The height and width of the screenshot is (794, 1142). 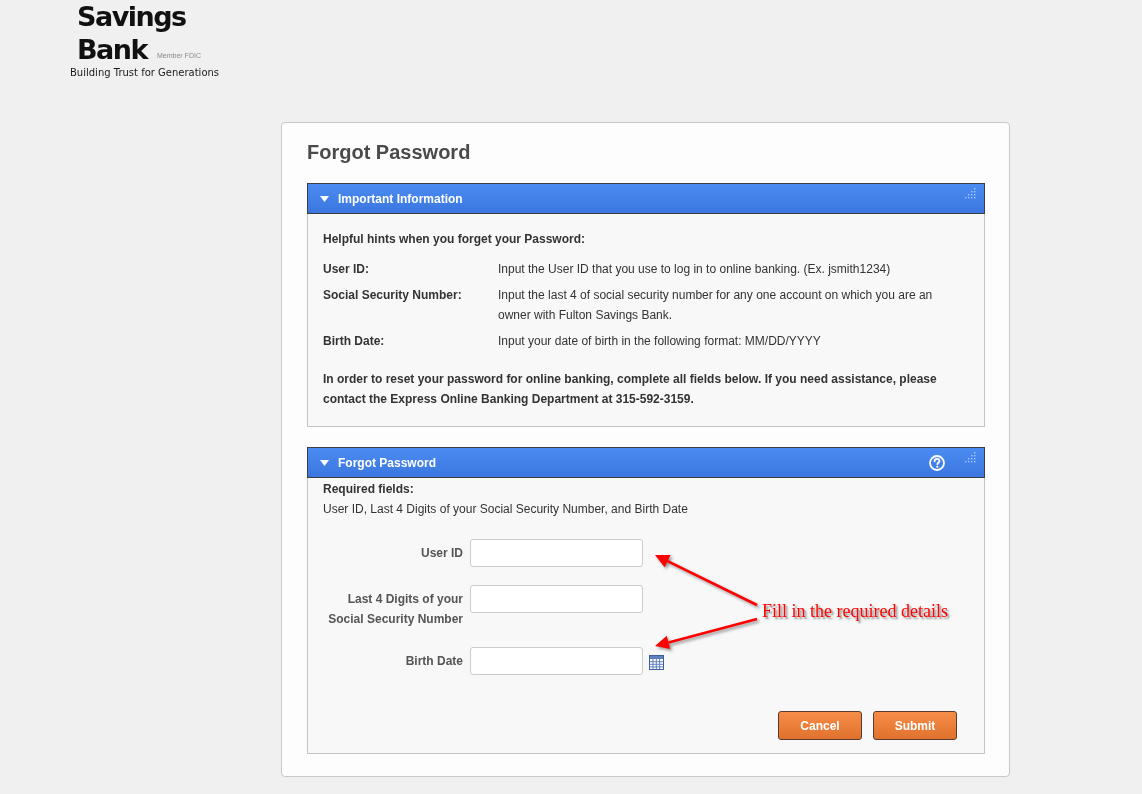 What do you see at coordinates (132, 16) in the screenshot?
I see `logo-wordmark: Savings` at bounding box center [132, 16].